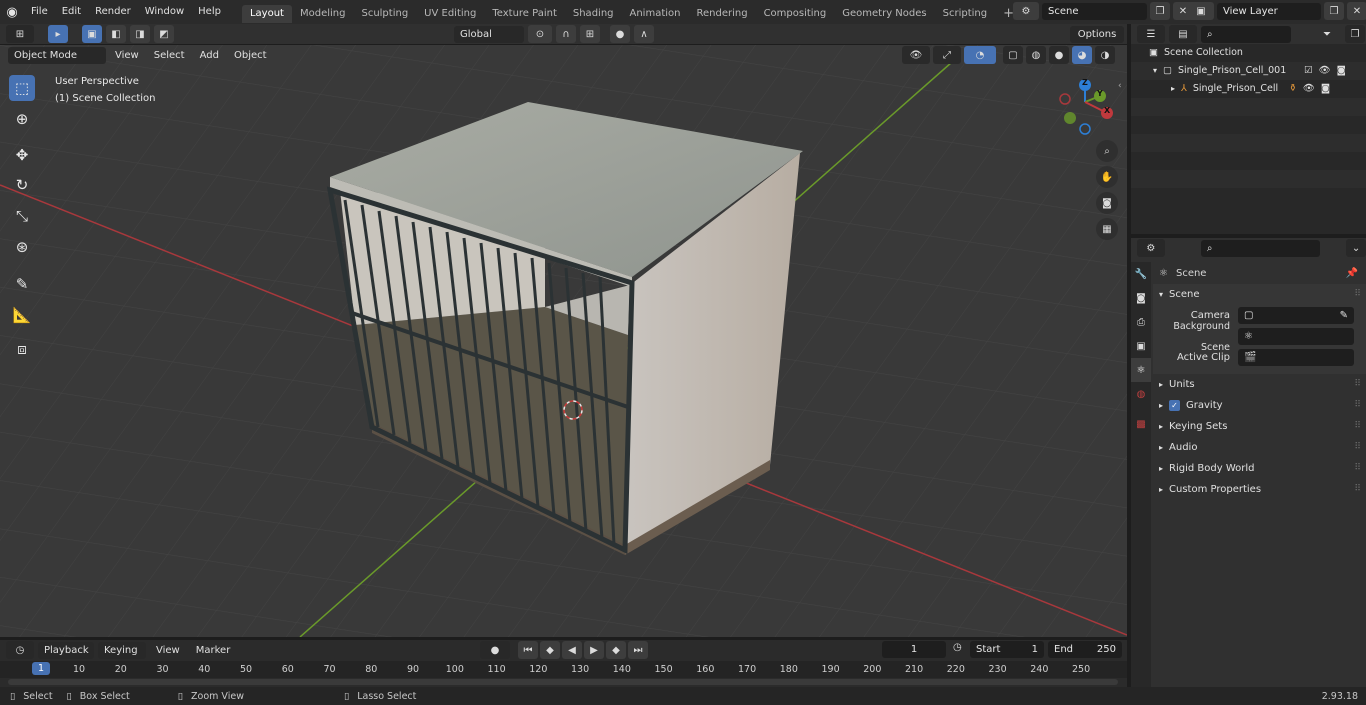 The height and width of the screenshot is (705, 1366). What do you see at coordinates (566, 34) in the screenshot?
I see `snap-icon: ∩` at bounding box center [566, 34].